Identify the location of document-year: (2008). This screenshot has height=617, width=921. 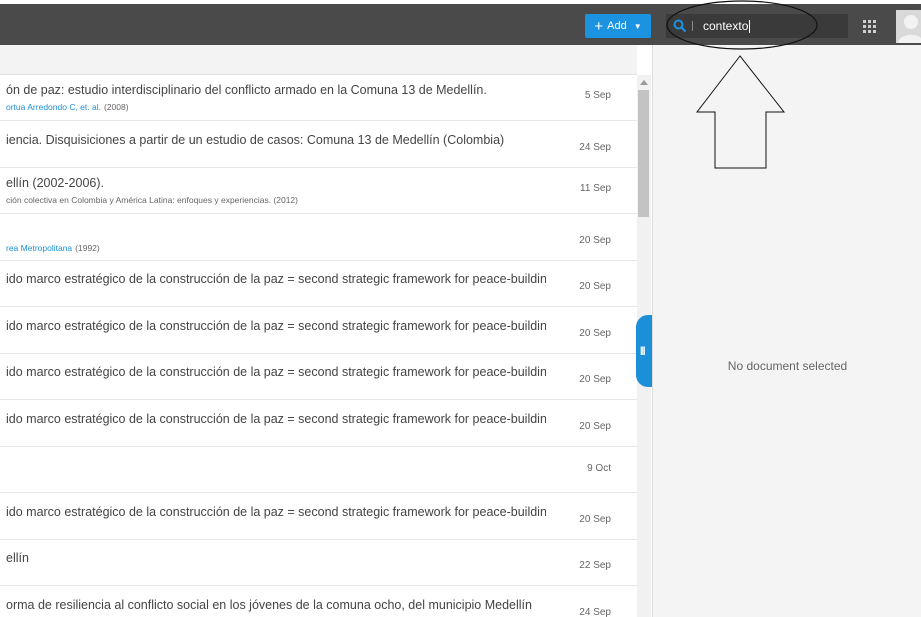
(116, 107).